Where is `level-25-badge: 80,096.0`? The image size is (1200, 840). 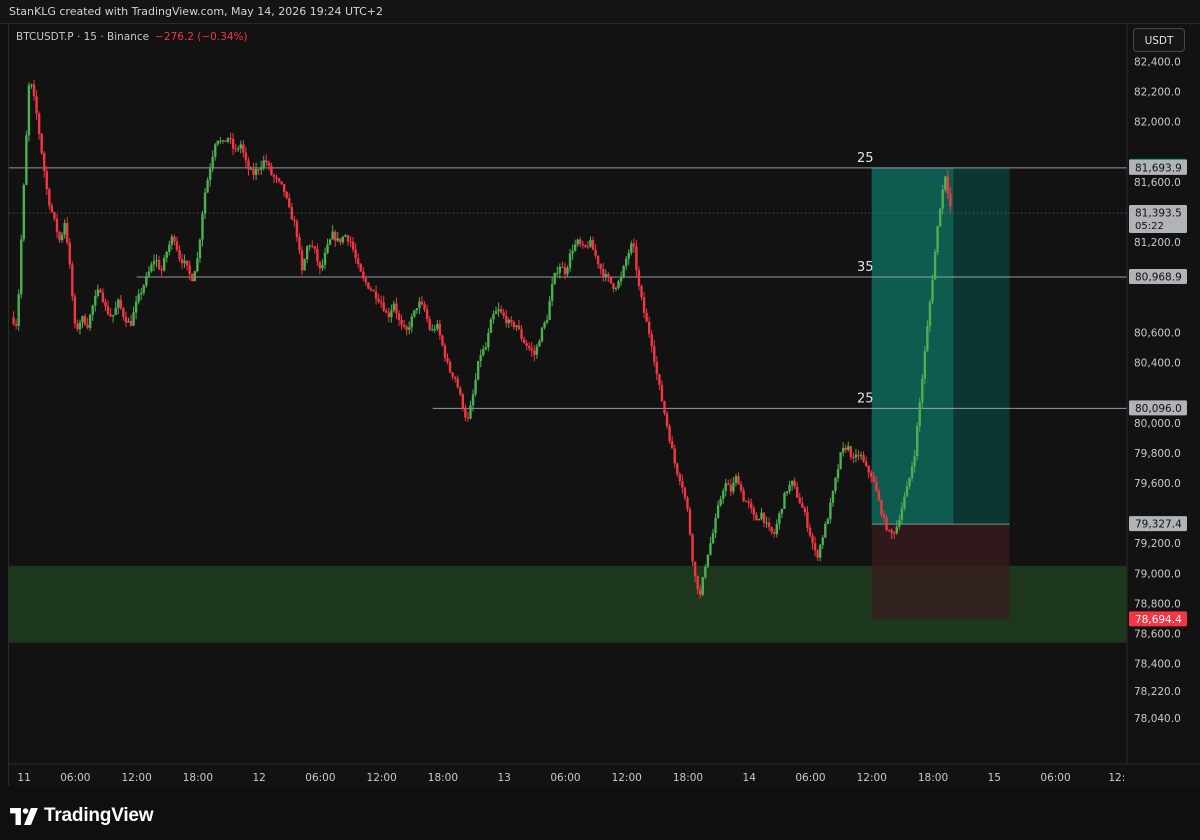
level-25-badge: 80,096.0 is located at coordinates (1158, 409).